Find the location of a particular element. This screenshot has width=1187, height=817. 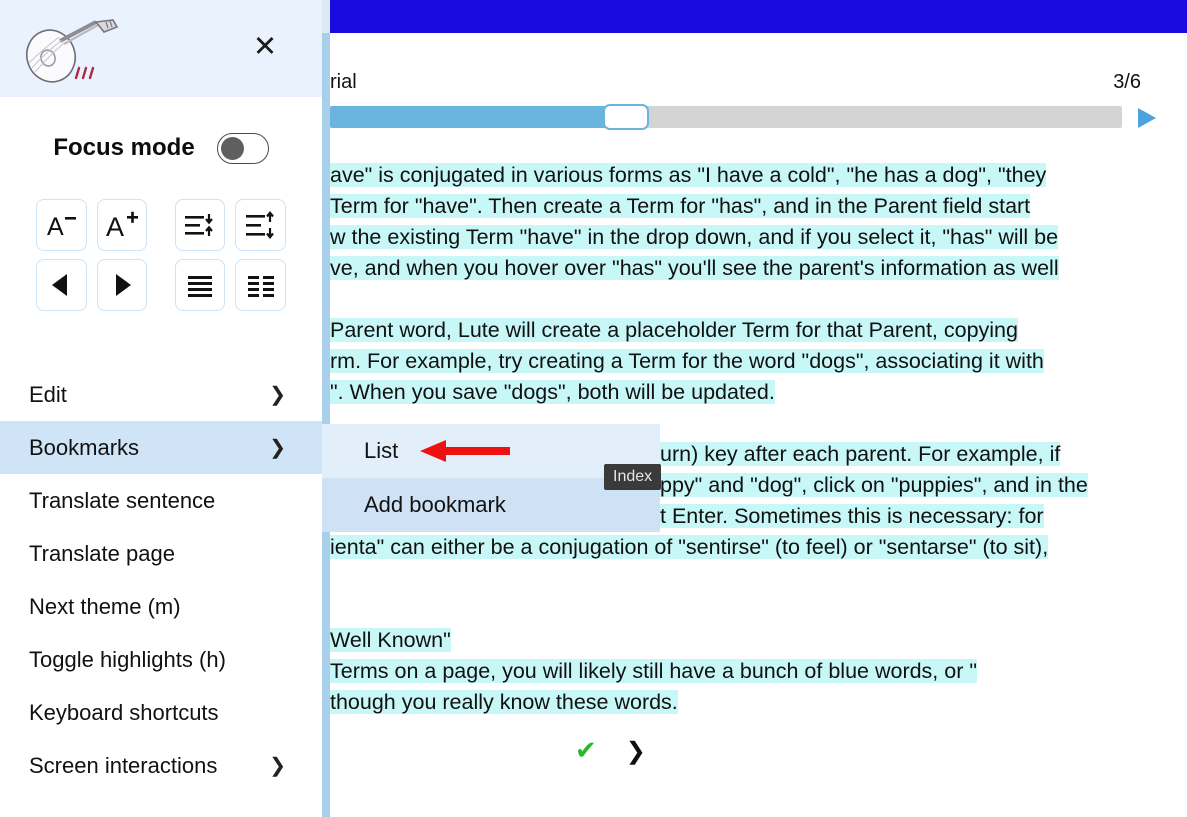

text-span: Well Known" is located at coordinates (390, 640).